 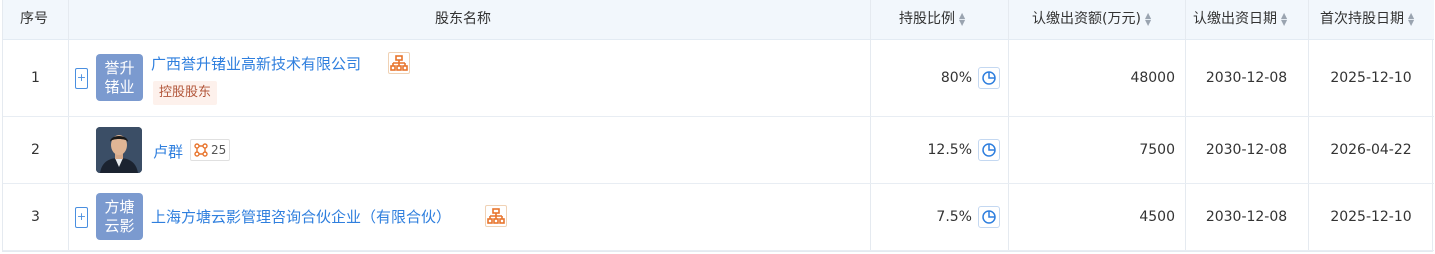 What do you see at coordinates (1240, 20) in the screenshot?
I see `header-due-date: 认缴出资日期 ▲ ▼` at bounding box center [1240, 20].